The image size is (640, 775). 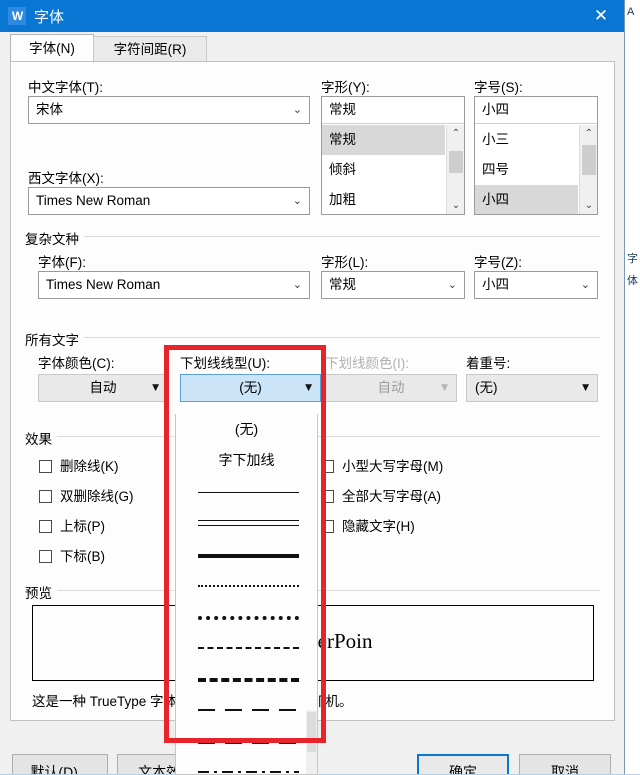 I want to click on line-sample-dash-thick-icon, so click(x=248, y=679).